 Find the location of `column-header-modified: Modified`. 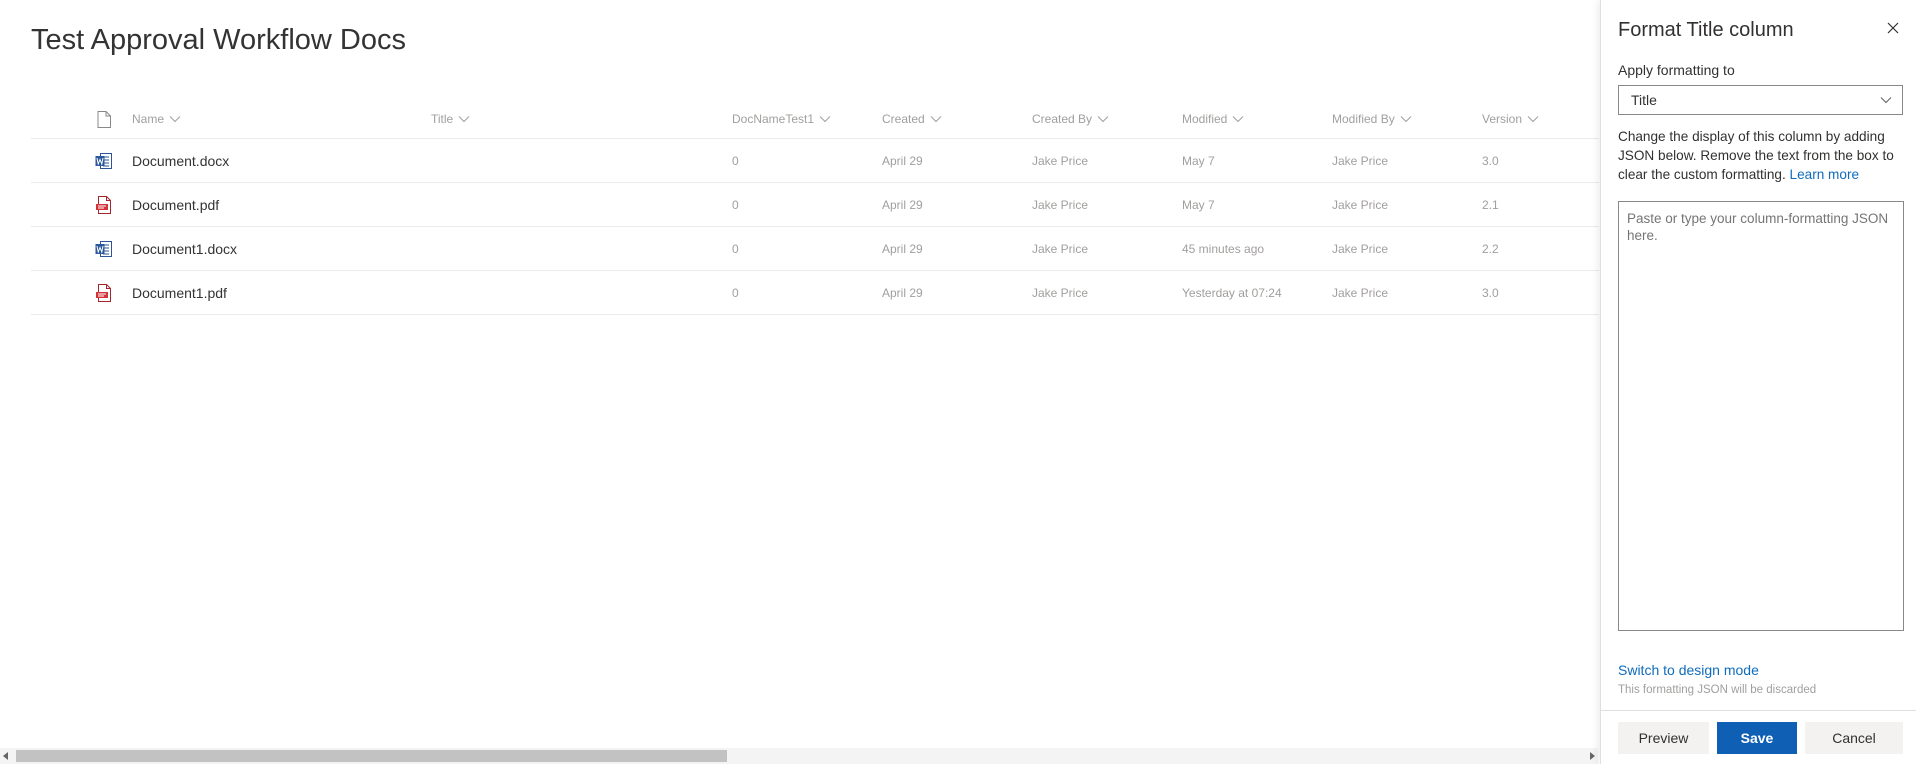

column-header-modified: Modified is located at coordinates (1213, 119).